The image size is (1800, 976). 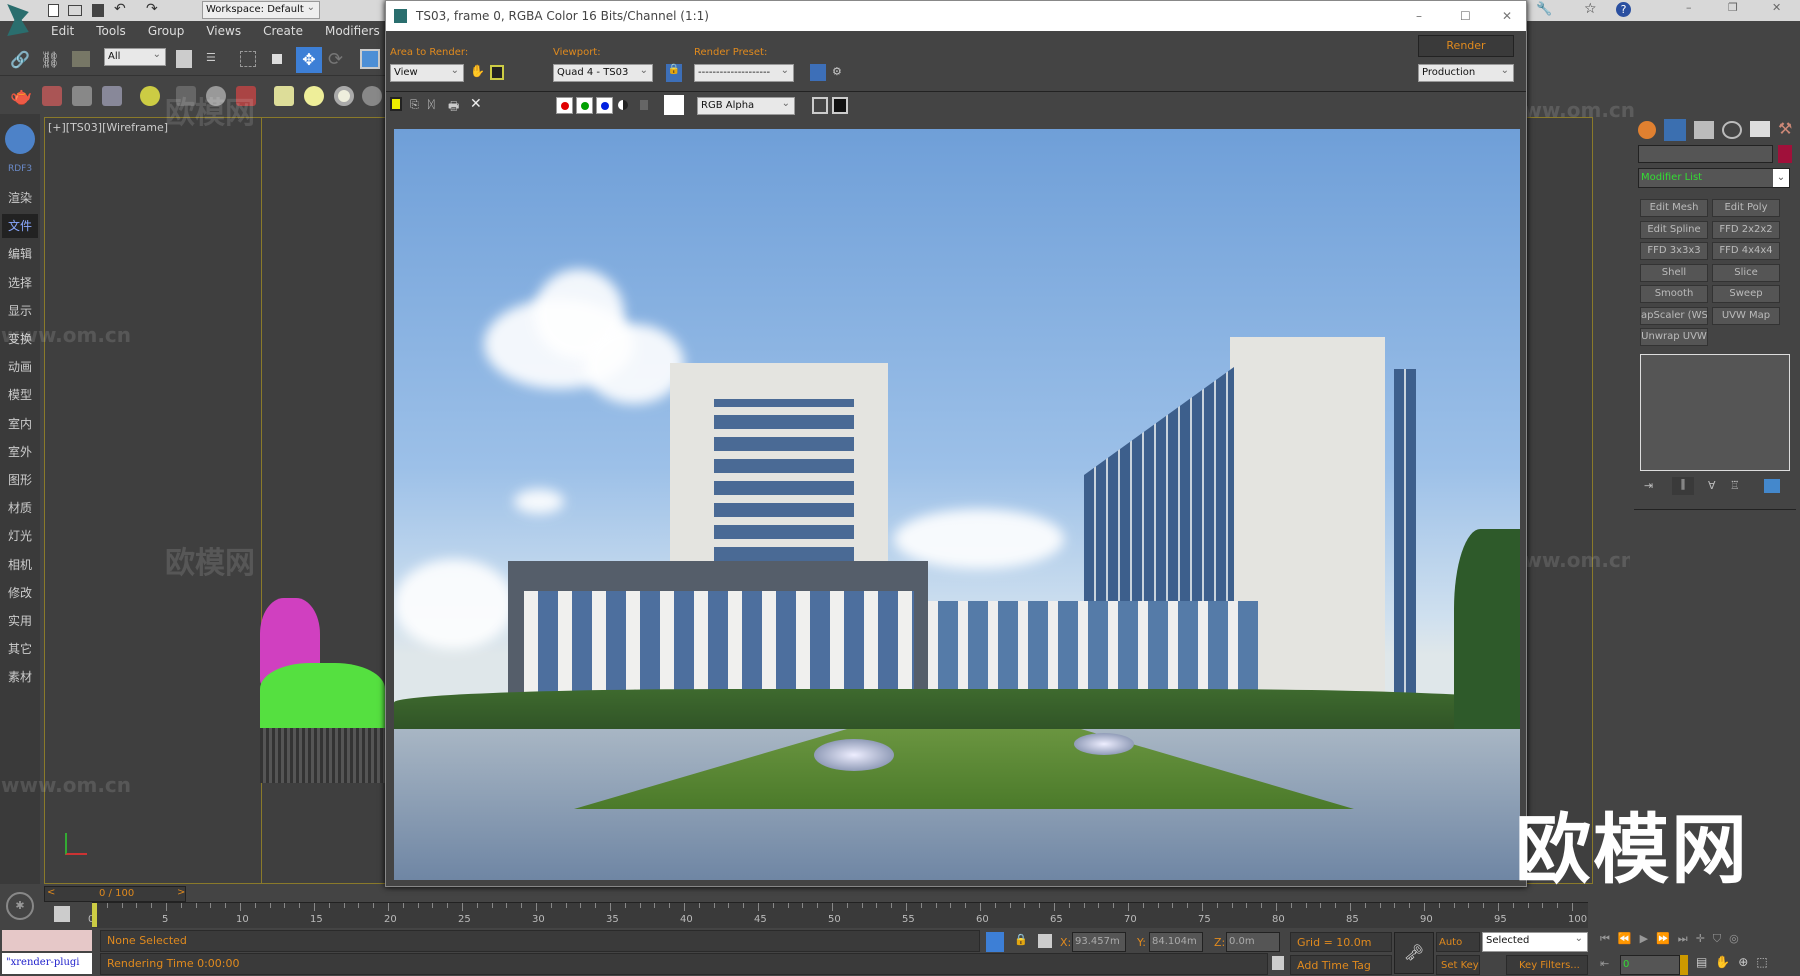 I want to click on plugin-logo, so click(x=20, y=139).